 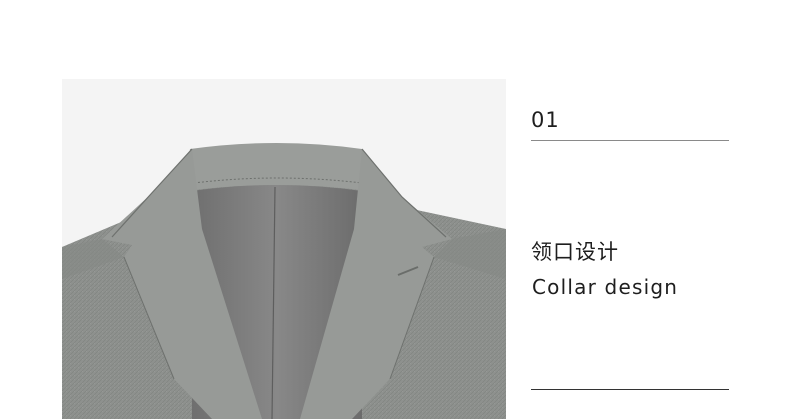 I want to click on feature-title-chinese: 领口设计, so click(x=575, y=252).